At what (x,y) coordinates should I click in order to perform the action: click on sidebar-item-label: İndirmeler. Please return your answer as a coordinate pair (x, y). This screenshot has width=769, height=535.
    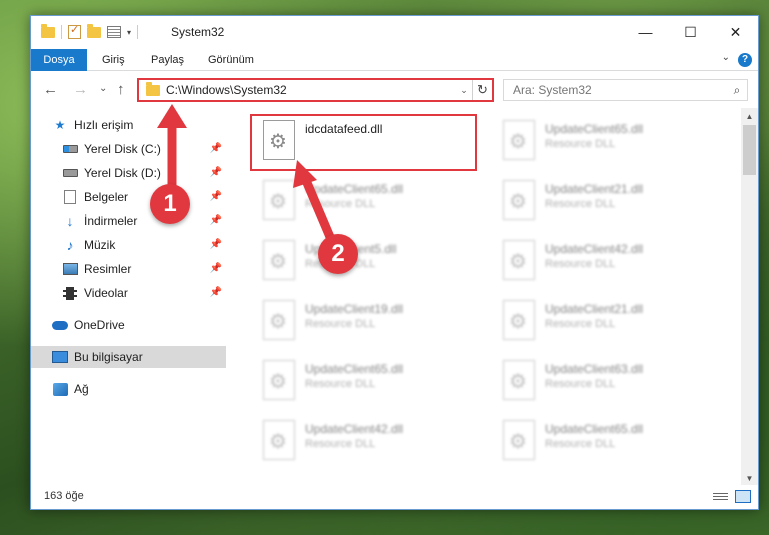
    Looking at the image, I should click on (111, 221).